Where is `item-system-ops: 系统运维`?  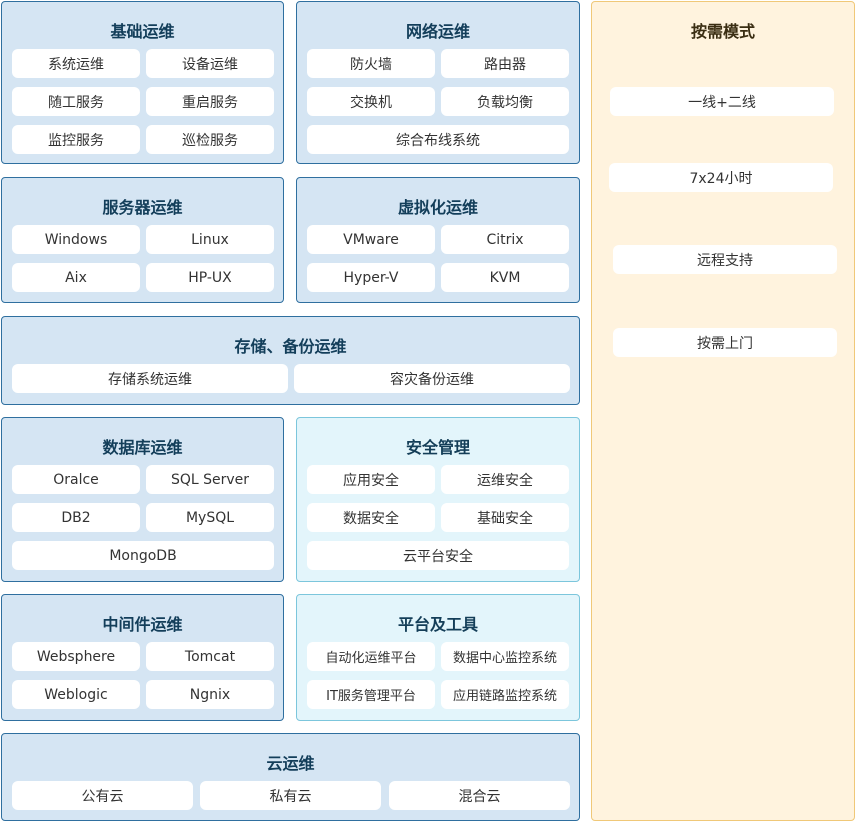
item-system-ops: 系统运维 is located at coordinates (76, 63).